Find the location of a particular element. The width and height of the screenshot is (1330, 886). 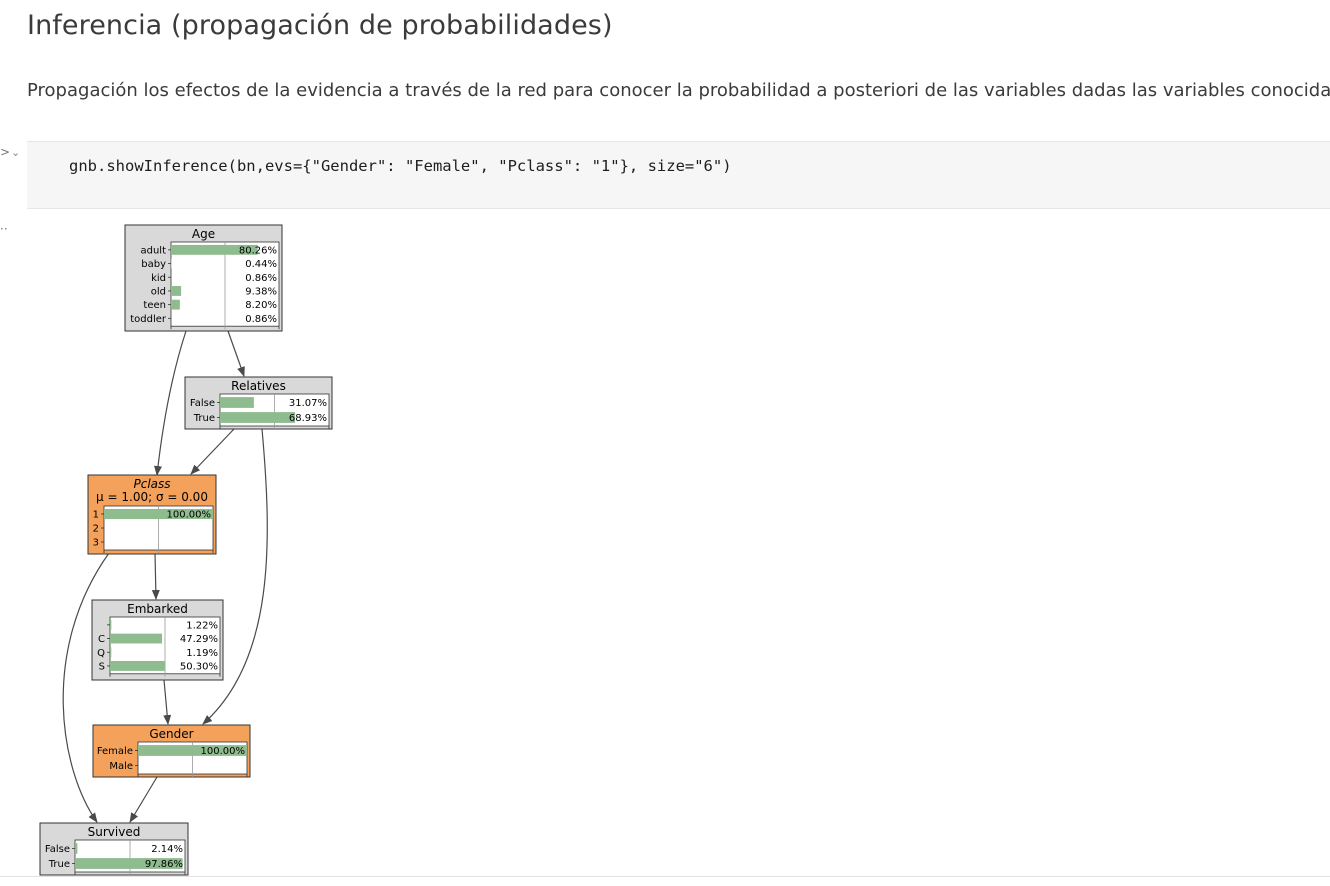

state-label: 1 is located at coordinates (96, 515).